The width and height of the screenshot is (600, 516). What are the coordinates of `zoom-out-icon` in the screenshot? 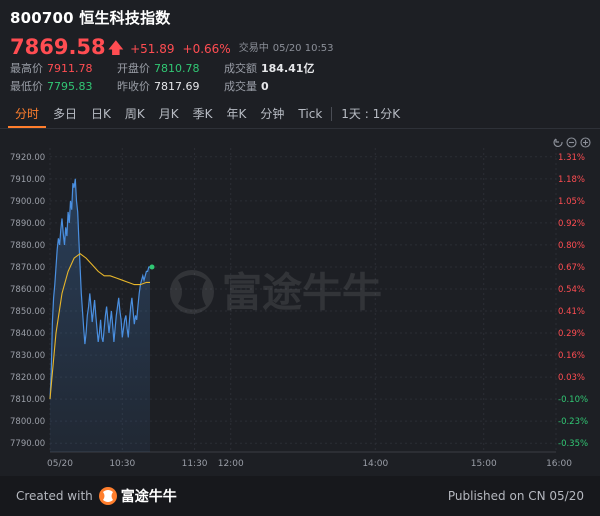 It's located at (571, 142).